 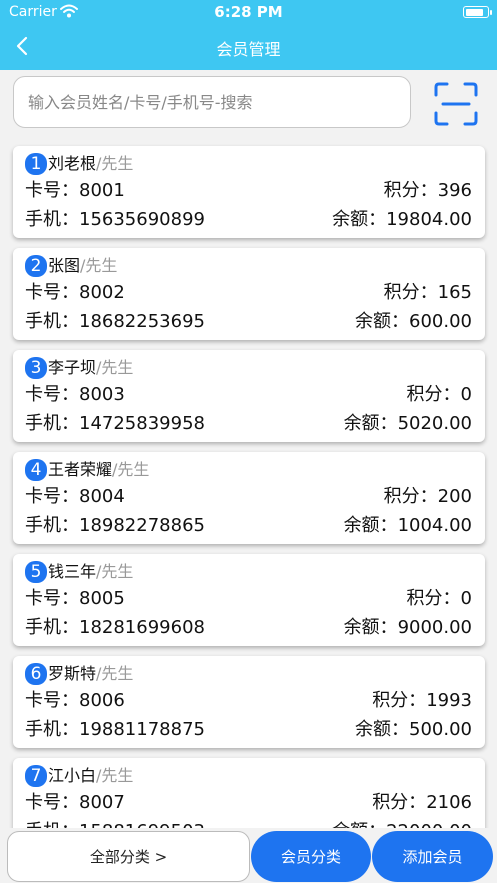 I want to click on member-name-line: 7 江小白/先生, so click(x=79, y=776).